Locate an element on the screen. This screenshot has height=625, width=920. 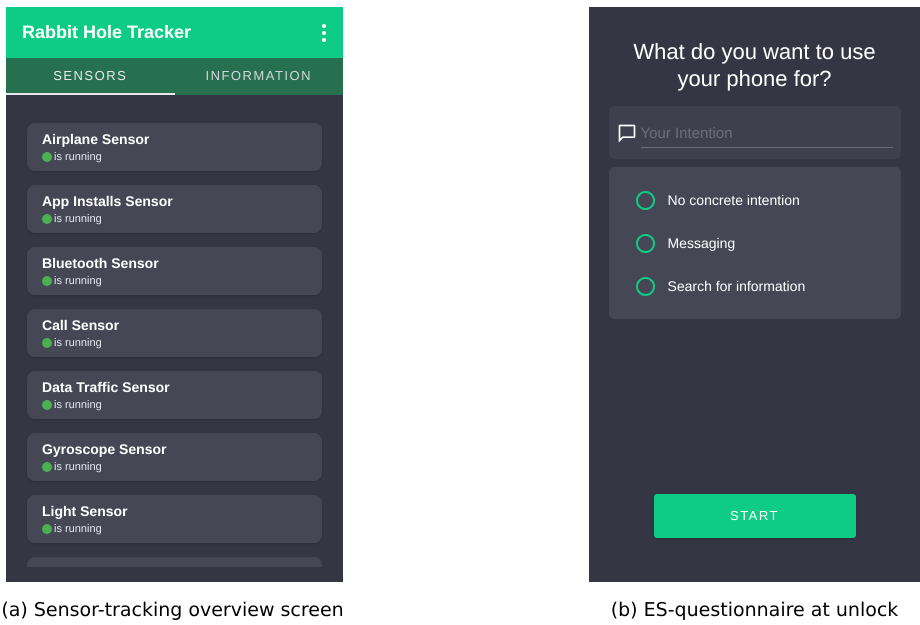
question-heading: What do you want to use your phone for? is located at coordinates (754, 65).